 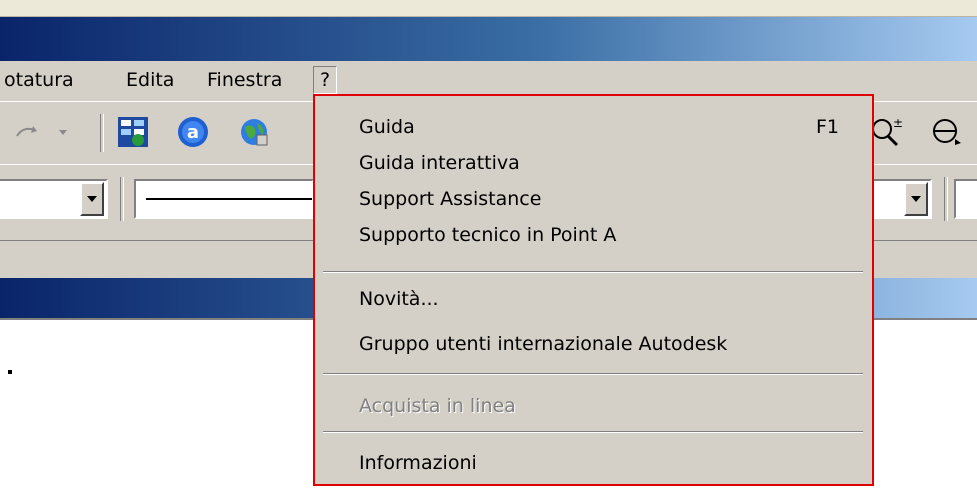 I want to click on cursor-dot, so click(x=10, y=372).